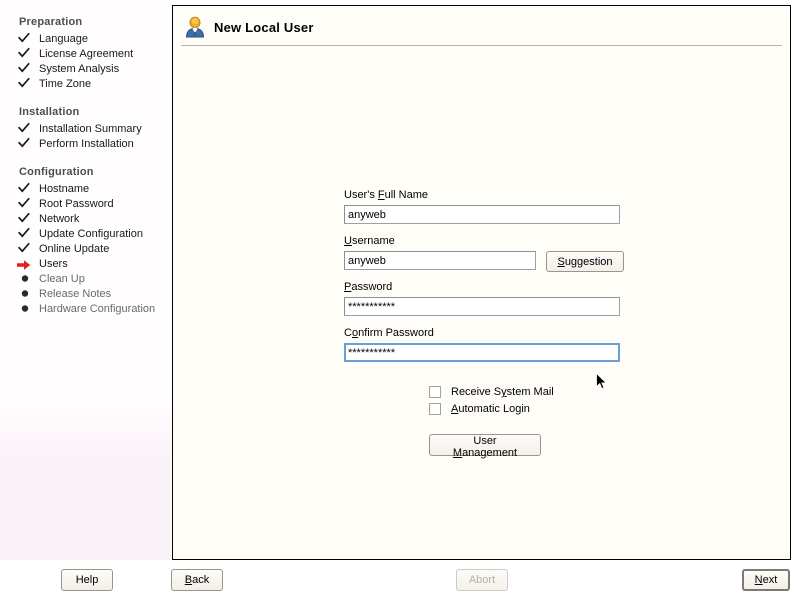 The width and height of the screenshot is (801, 599). I want to click on user-management-button: User Management, so click(485, 446).